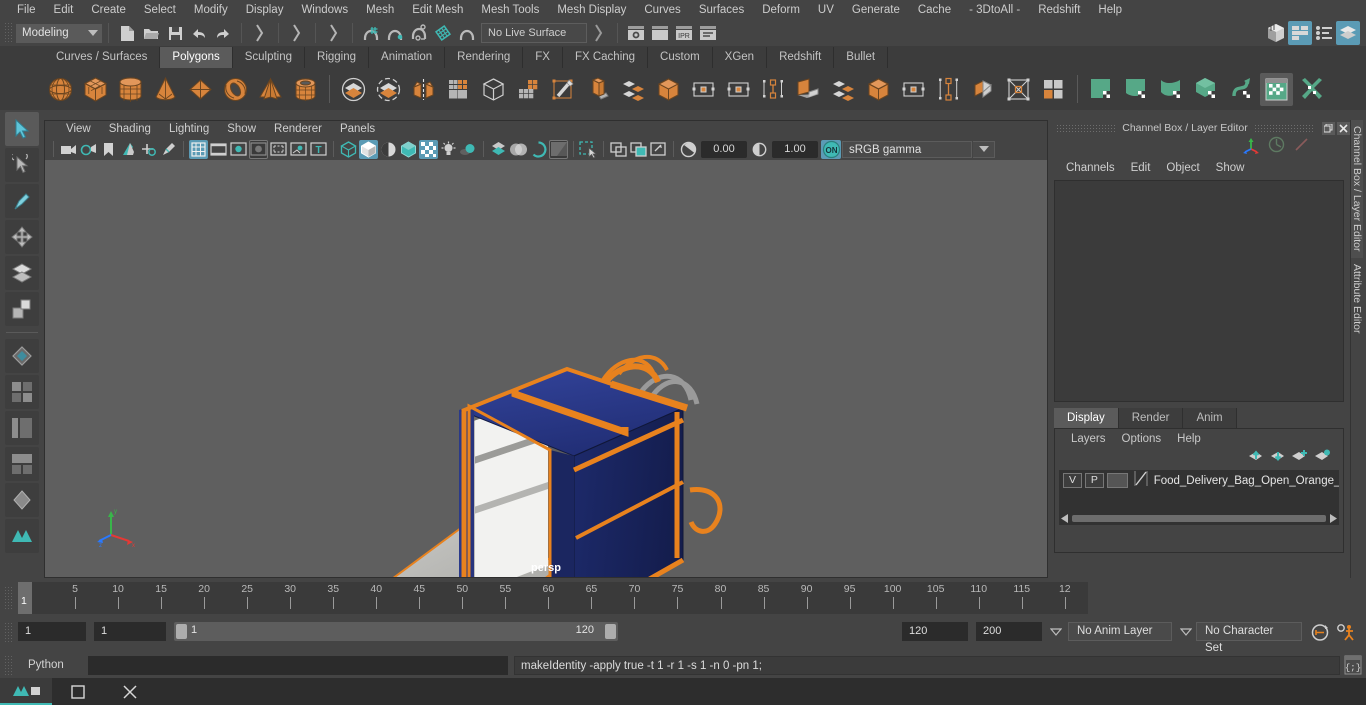 The image size is (1366, 705). Describe the element at coordinates (22, 464) in the screenshot. I see `hypergraph-persp-layout` at that location.